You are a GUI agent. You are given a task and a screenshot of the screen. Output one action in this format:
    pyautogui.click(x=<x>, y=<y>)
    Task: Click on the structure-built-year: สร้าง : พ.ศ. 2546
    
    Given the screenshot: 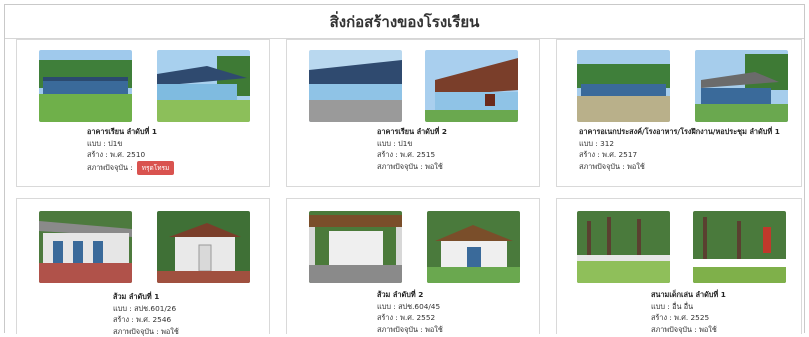 What is the action you would take?
    pyautogui.click(x=142, y=319)
    